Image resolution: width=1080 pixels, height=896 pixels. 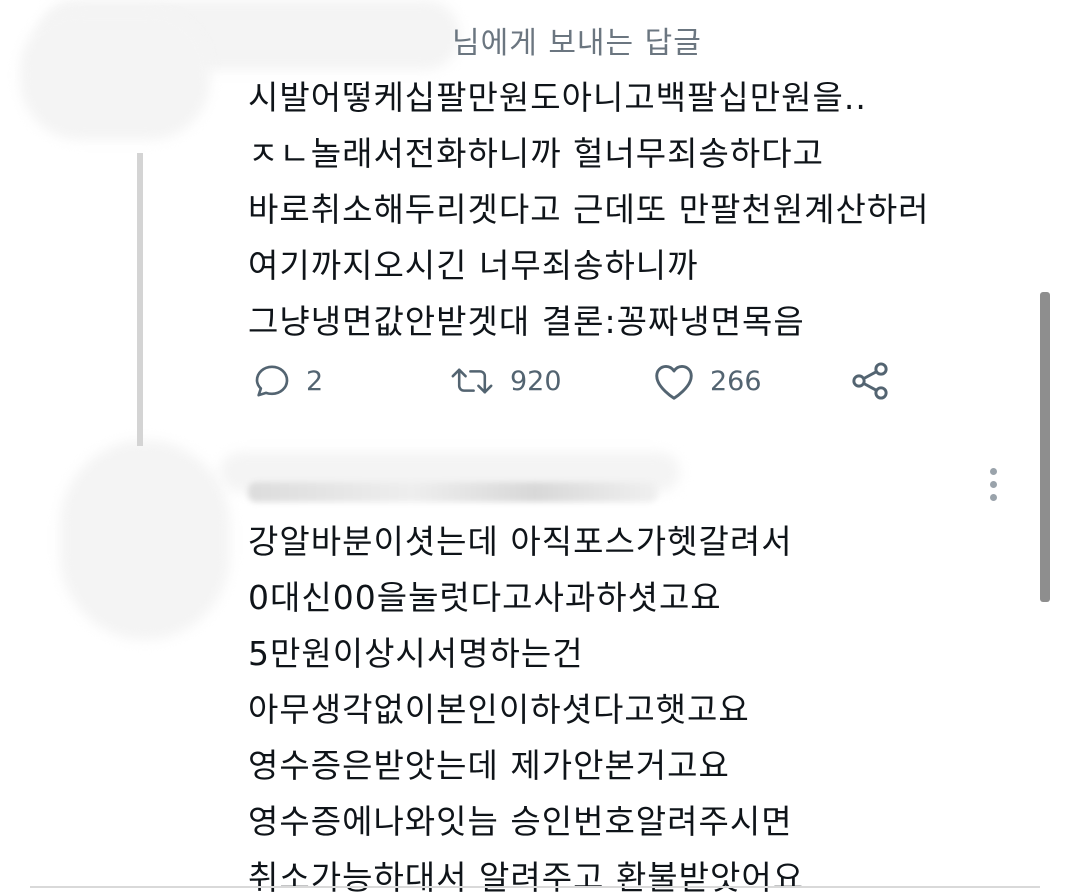 What do you see at coordinates (489, 765) in the screenshot?
I see `tweet-line: 영수증은받앗는데 제가안본거고요` at bounding box center [489, 765].